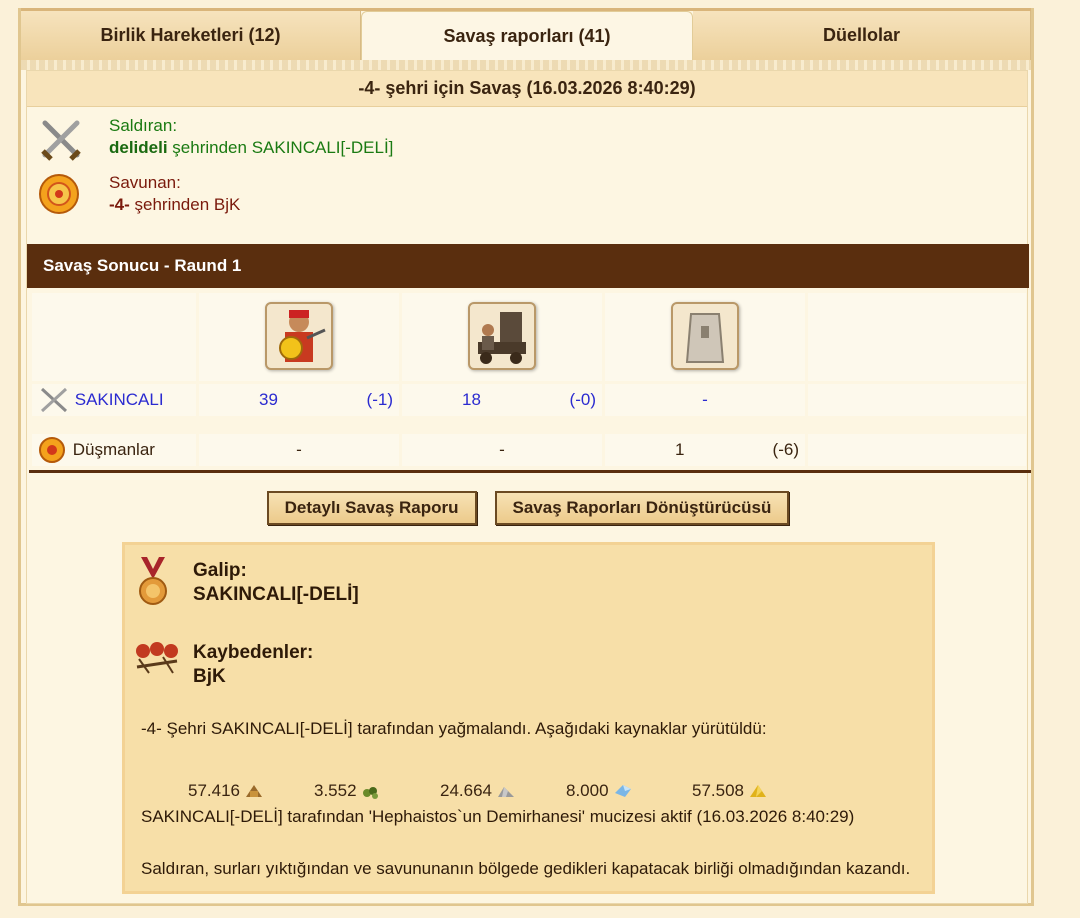 The width and height of the screenshot is (1080, 918). What do you see at coordinates (145, 182) in the screenshot?
I see `defender-label: Savunan:` at bounding box center [145, 182].